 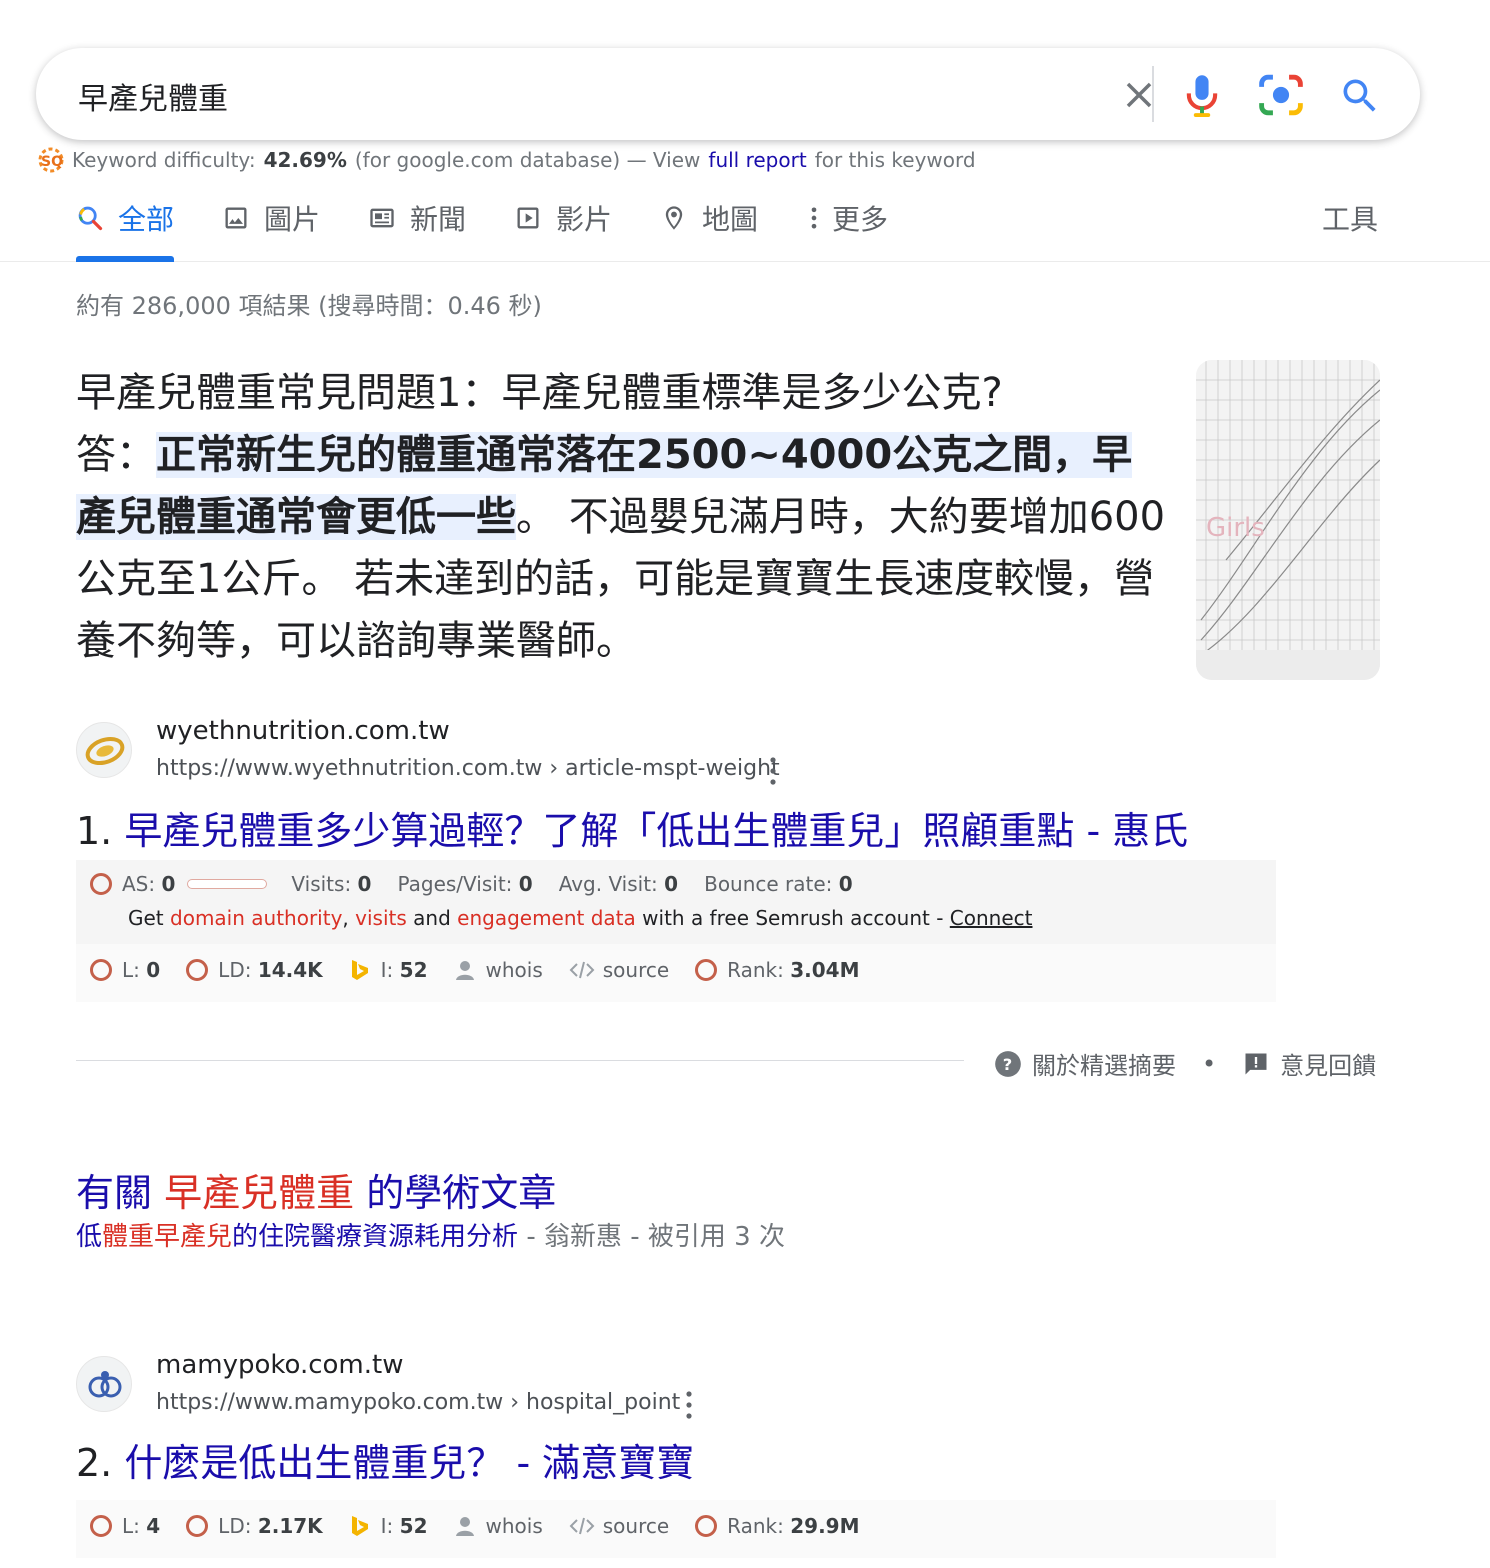 I want to click on full-report-link: full report, so click(x=757, y=160).